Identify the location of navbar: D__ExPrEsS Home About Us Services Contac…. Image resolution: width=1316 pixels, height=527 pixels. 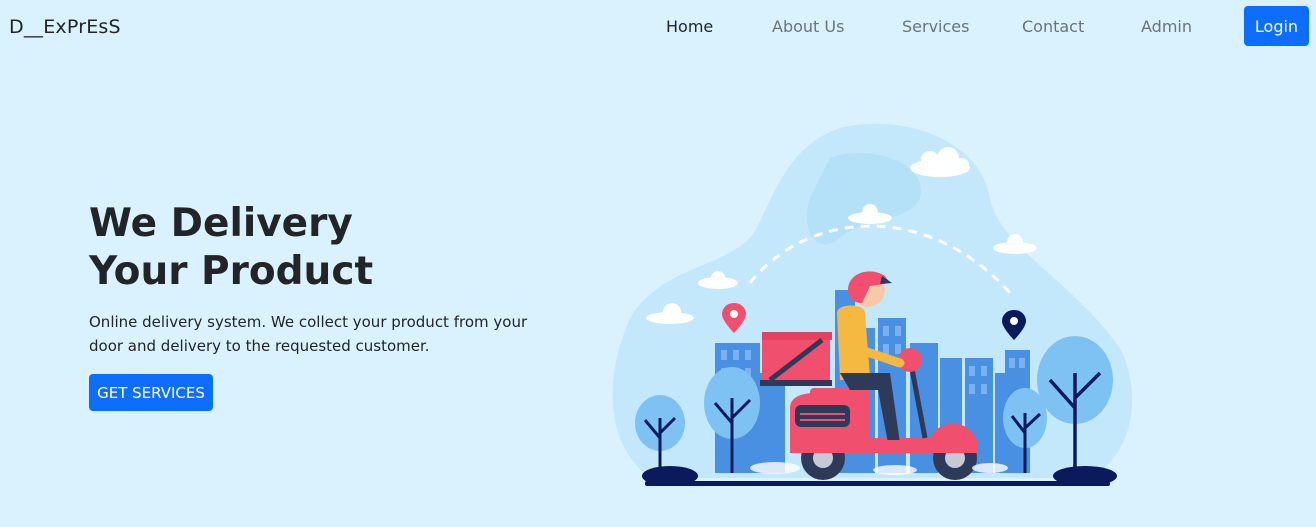
(658, 27).